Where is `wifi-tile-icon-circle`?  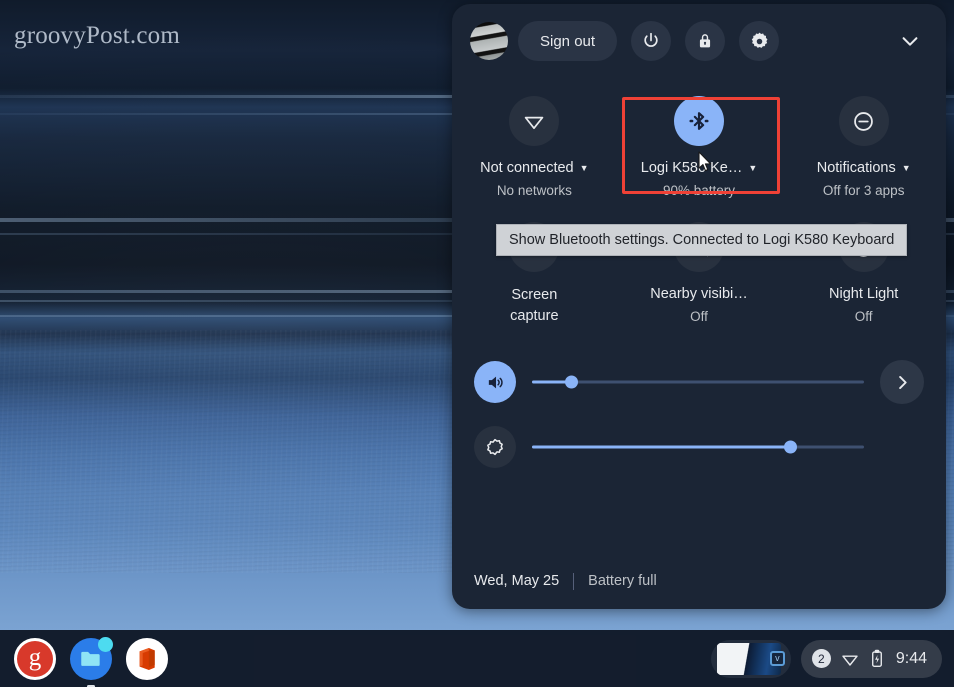 wifi-tile-icon-circle is located at coordinates (534, 121).